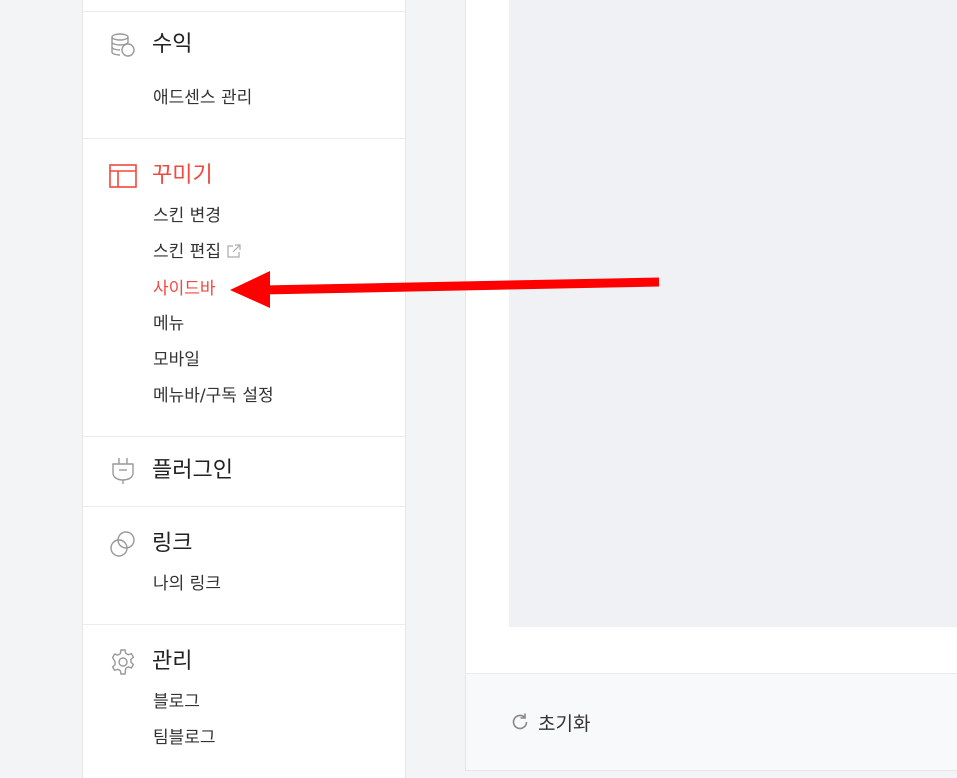 This screenshot has height=778, width=957. Describe the element at coordinates (250, 289) in the screenshot. I see `arrow-head` at that location.